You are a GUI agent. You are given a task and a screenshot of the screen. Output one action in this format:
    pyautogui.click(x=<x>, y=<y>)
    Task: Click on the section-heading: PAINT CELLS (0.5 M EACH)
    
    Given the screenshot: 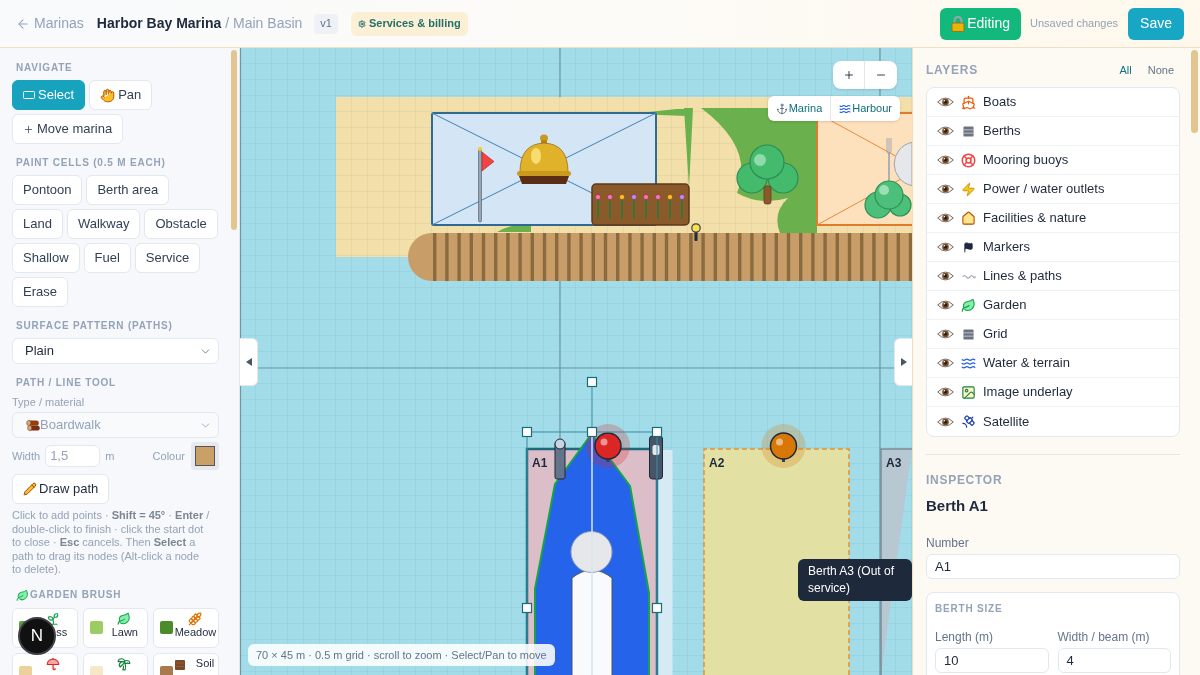 What is the action you would take?
    pyautogui.click(x=91, y=163)
    